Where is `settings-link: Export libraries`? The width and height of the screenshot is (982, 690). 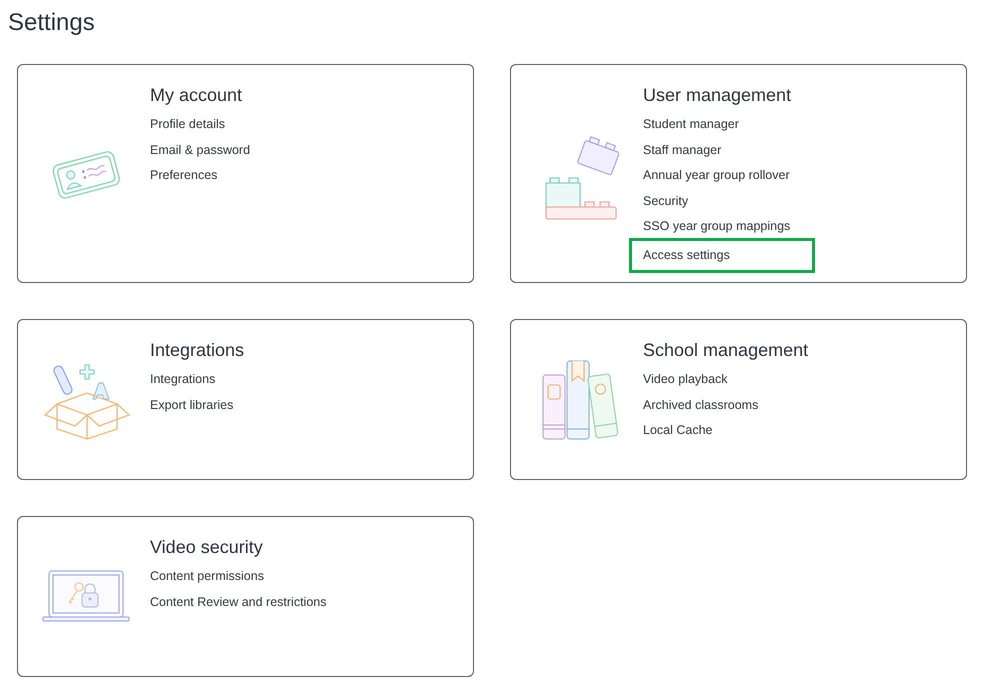 settings-link: Export libraries is located at coordinates (192, 405).